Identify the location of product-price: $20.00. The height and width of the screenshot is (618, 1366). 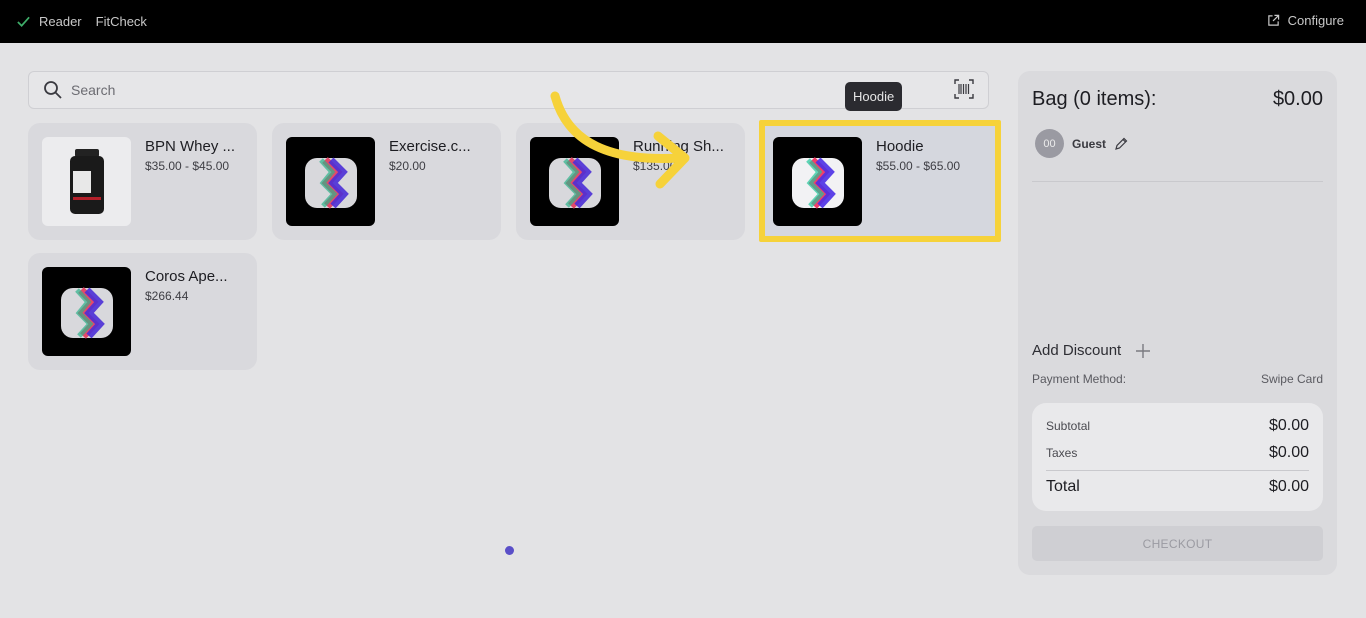
(407, 166).